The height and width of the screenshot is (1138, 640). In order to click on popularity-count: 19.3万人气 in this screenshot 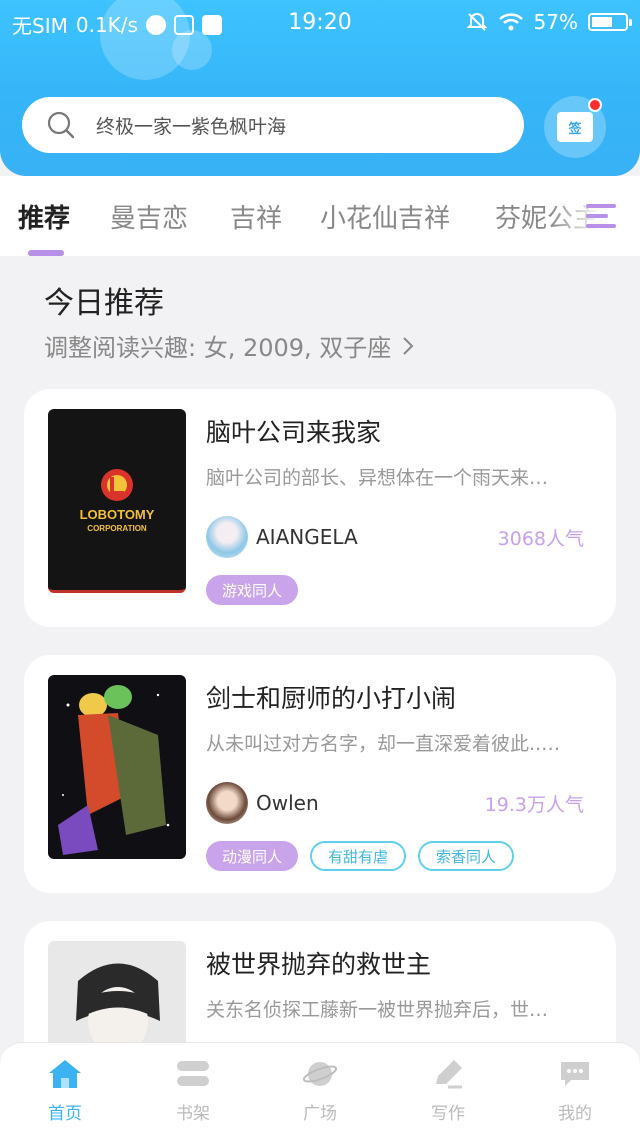, I will do `click(534, 804)`.